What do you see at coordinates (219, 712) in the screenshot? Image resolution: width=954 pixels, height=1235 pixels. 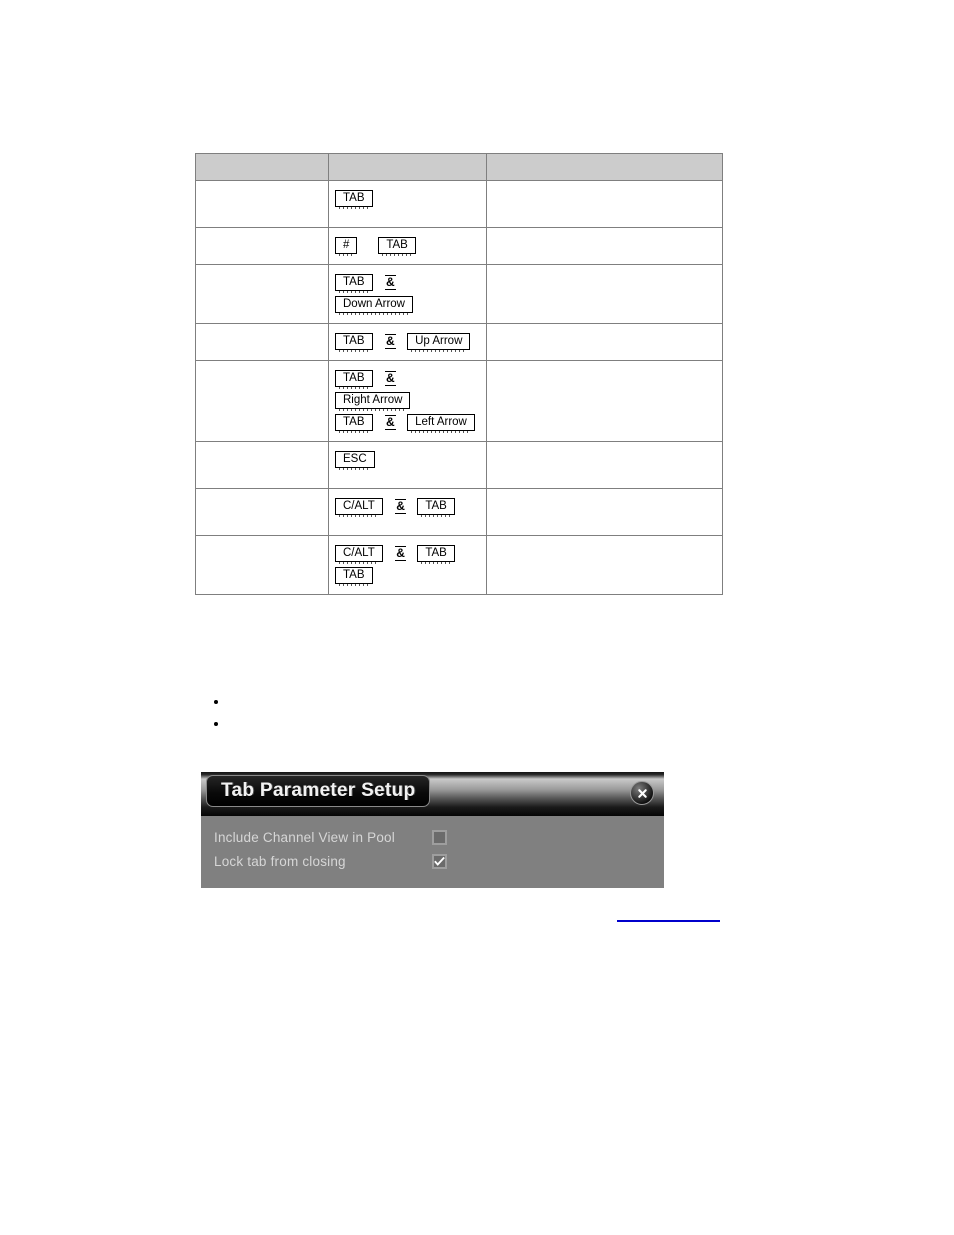 I see `bullet-list` at bounding box center [219, 712].